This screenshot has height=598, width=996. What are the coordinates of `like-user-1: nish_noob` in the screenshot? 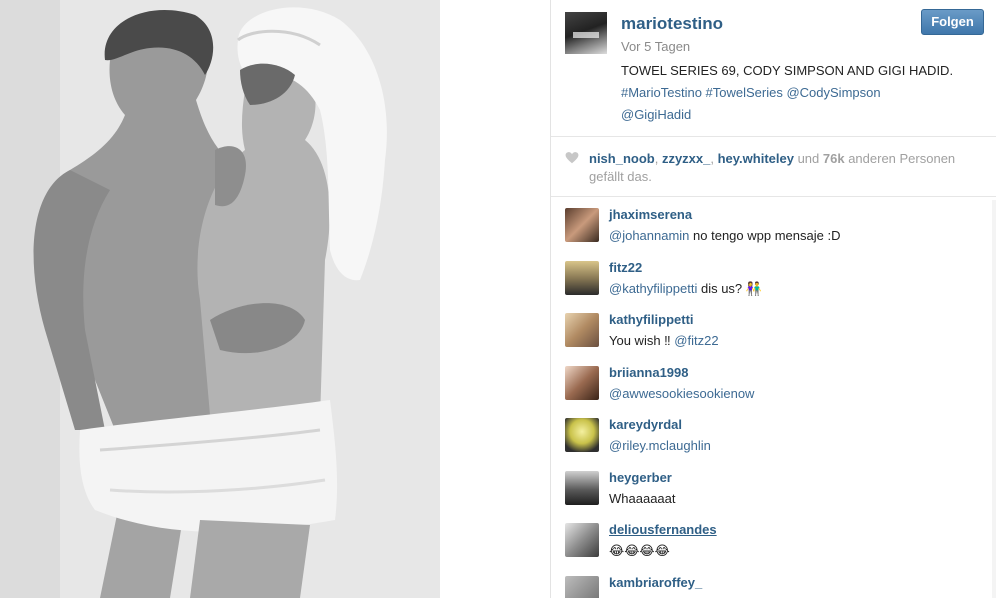 It's located at (622, 158).